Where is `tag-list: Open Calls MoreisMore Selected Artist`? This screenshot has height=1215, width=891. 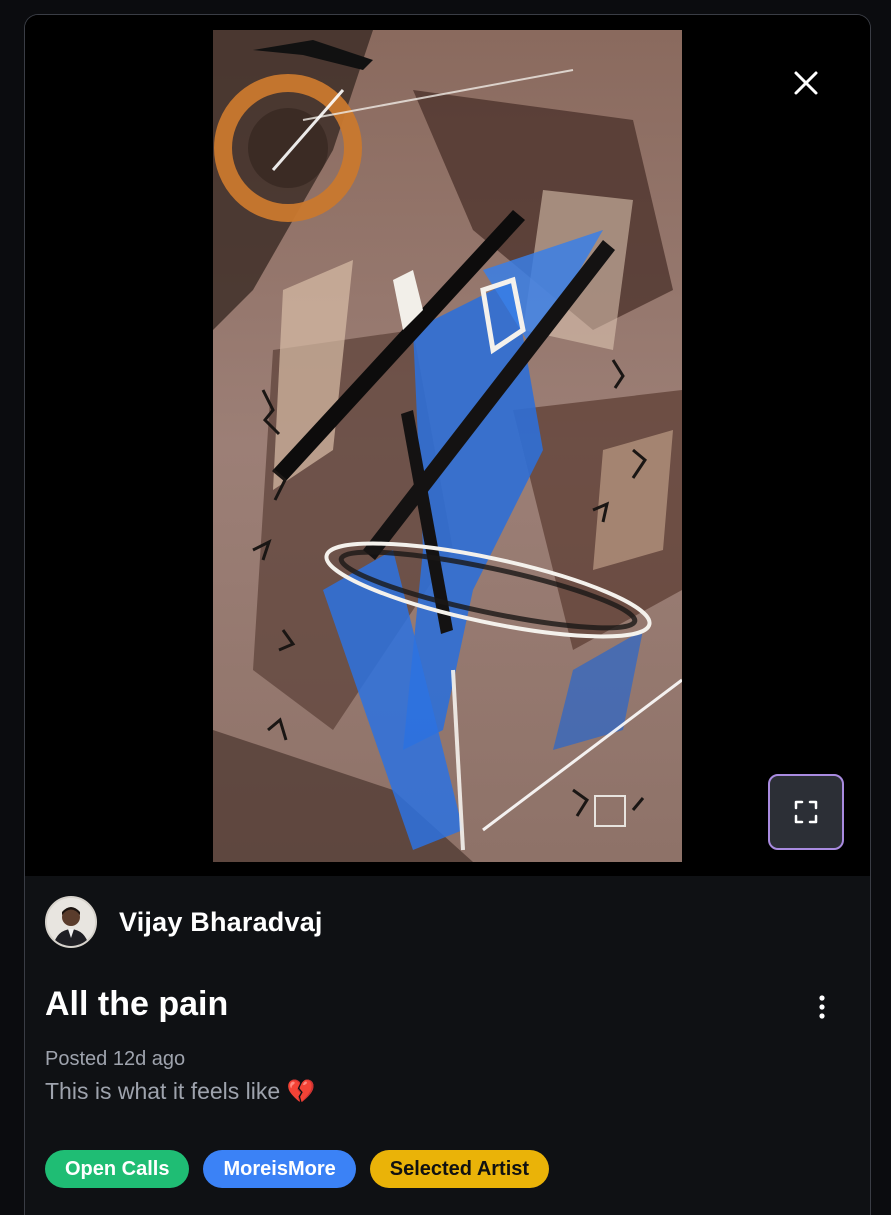 tag-list: Open Calls MoreisMore Selected Artist is located at coordinates (297, 1169).